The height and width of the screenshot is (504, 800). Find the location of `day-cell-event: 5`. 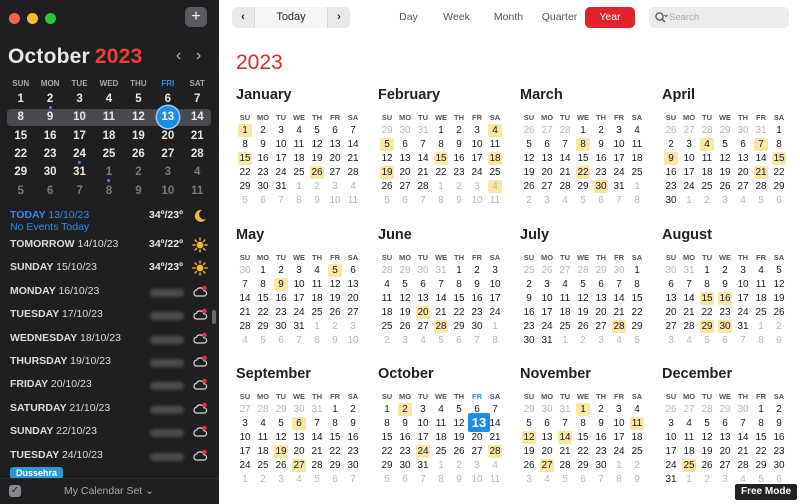

day-cell-event: 5 is located at coordinates (335, 270).